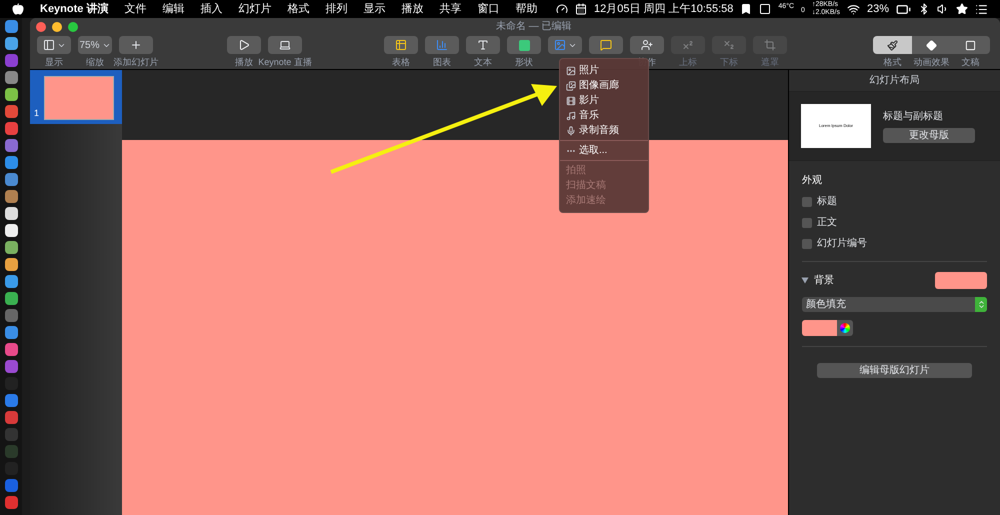  What do you see at coordinates (893, 62) in the screenshot?
I see `toolbar-label: 格式` at bounding box center [893, 62].